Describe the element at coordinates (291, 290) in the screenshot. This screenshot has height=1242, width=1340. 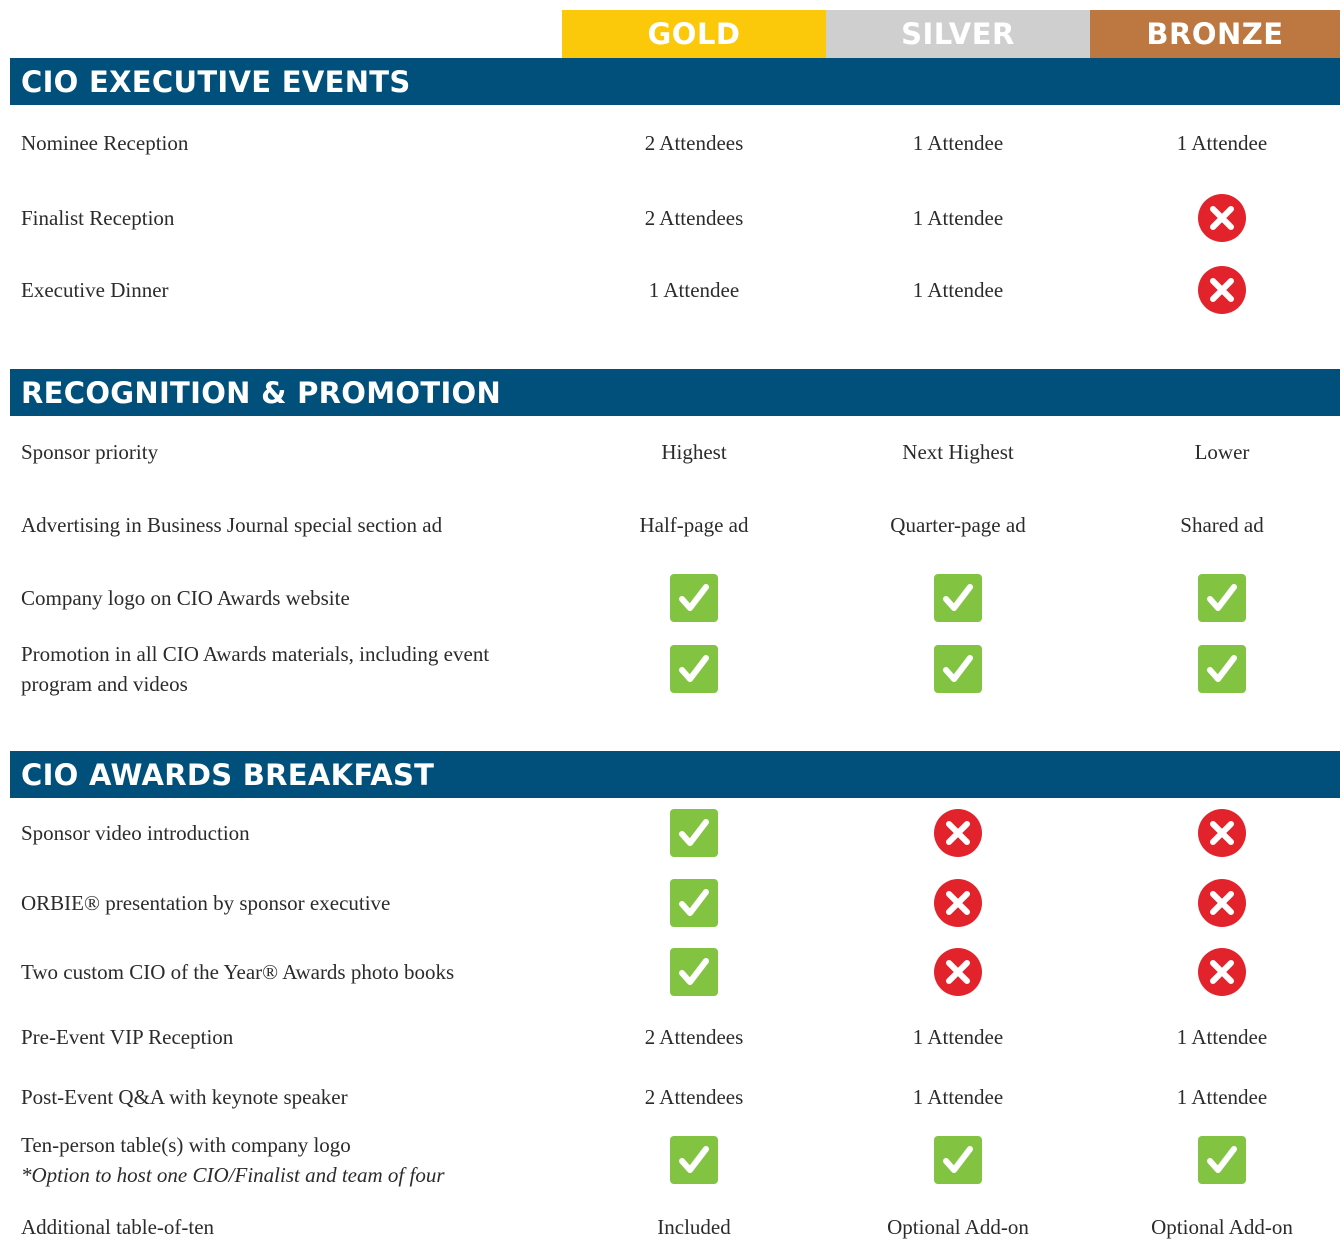
I see `row-label: Executive Dinner` at that location.